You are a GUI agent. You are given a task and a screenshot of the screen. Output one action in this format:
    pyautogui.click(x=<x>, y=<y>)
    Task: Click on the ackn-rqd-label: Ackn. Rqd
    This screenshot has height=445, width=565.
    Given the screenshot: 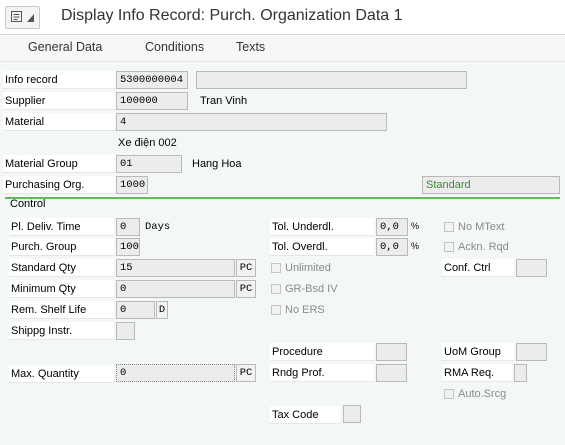 What is the action you would take?
    pyautogui.click(x=483, y=247)
    